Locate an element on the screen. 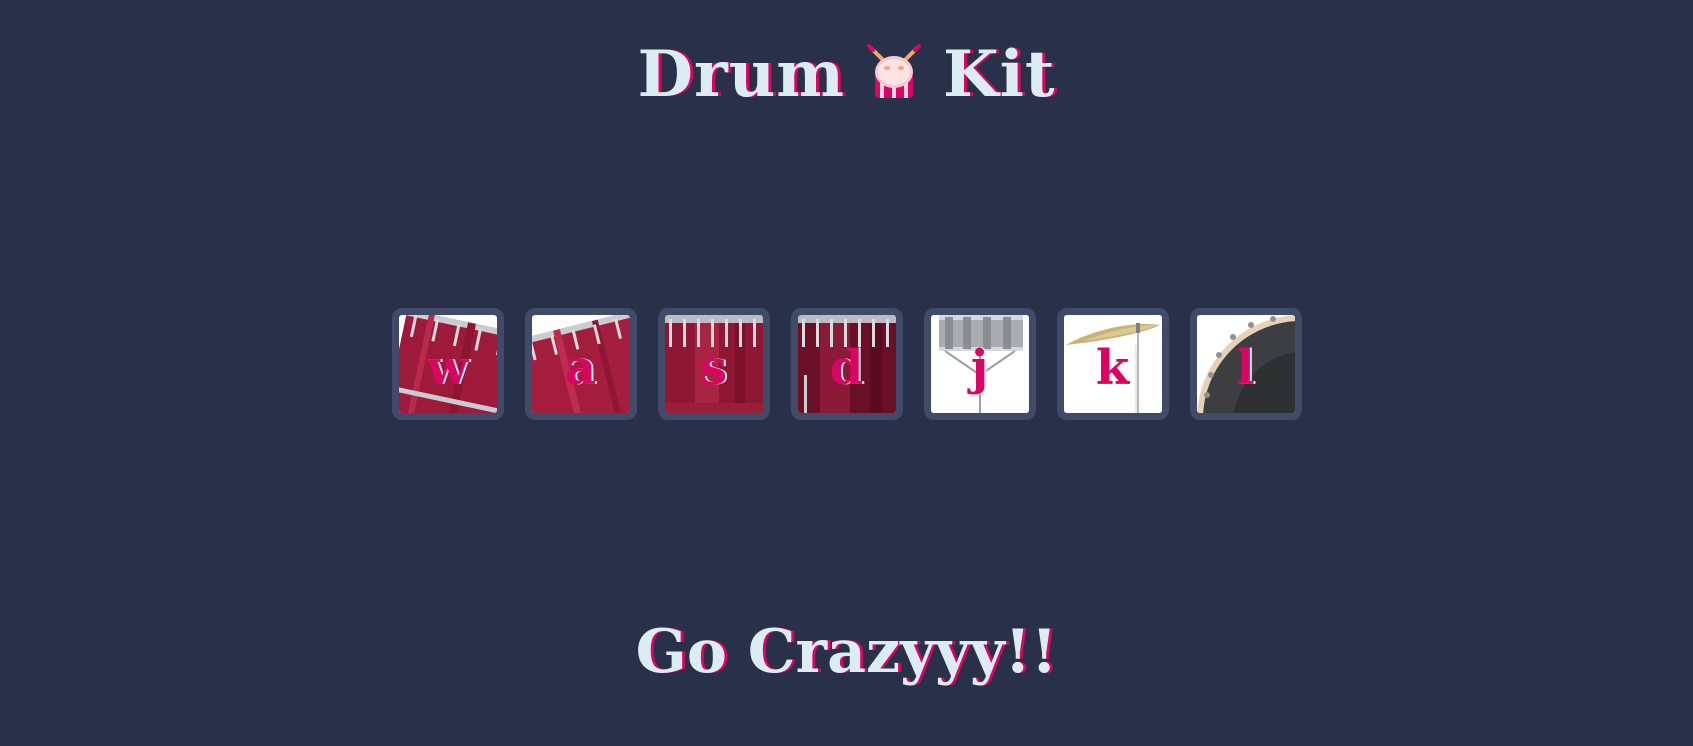 The height and width of the screenshot is (746, 1693). drum-a-button: a is located at coordinates (580, 364).